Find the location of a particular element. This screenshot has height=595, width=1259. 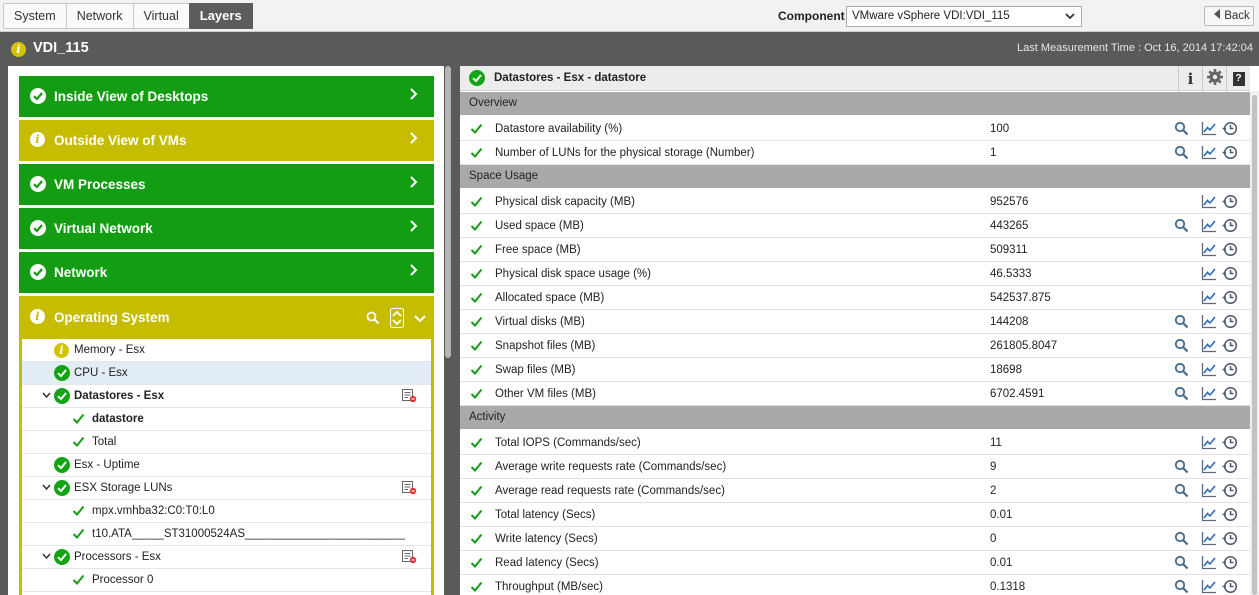

left-scrollbar is located at coordinates (448, 330).